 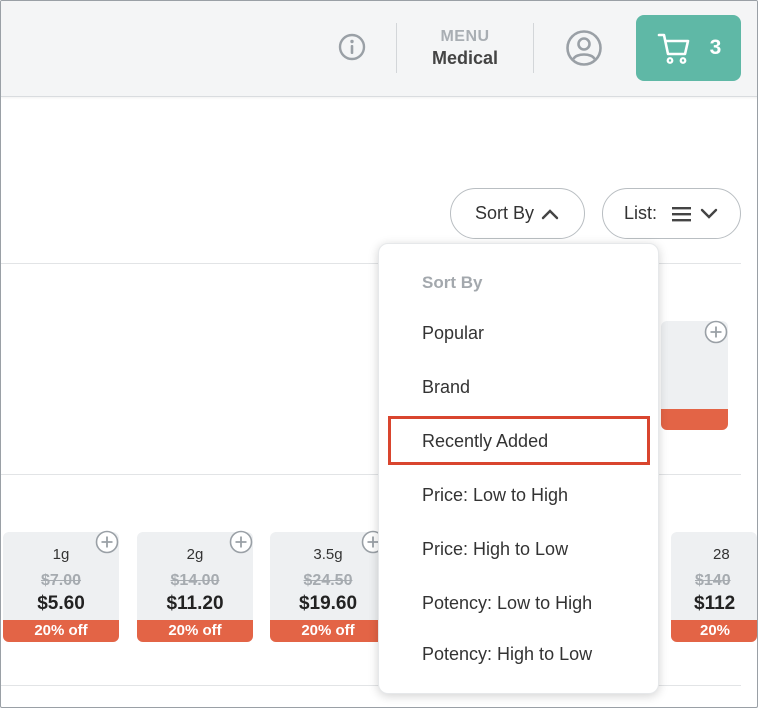 I want to click on original-price: $7.00, so click(x=61, y=580).